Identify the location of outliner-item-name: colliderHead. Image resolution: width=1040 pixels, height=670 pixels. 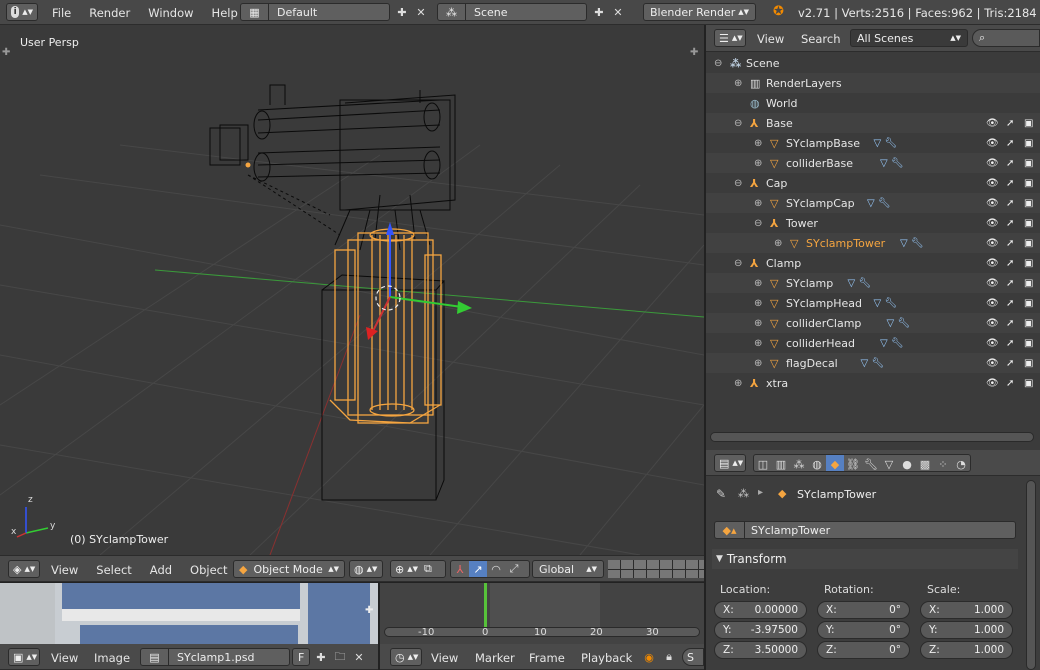
(820, 343).